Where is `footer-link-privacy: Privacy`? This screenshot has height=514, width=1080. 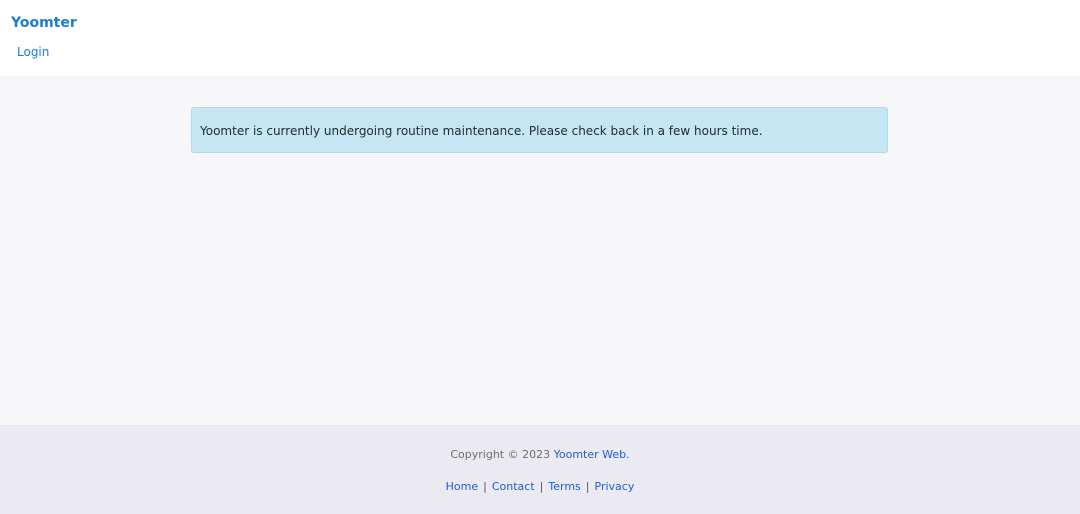 footer-link-privacy: Privacy is located at coordinates (615, 486).